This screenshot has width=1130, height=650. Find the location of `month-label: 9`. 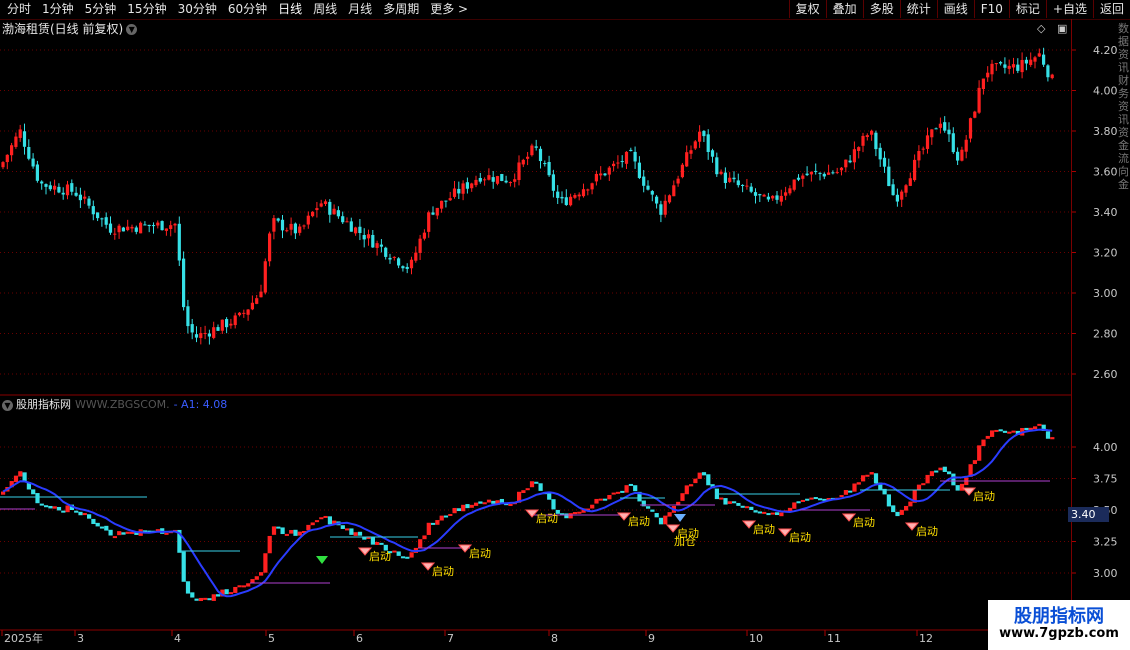

month-label: 9 is located at coordinates (651, 638).